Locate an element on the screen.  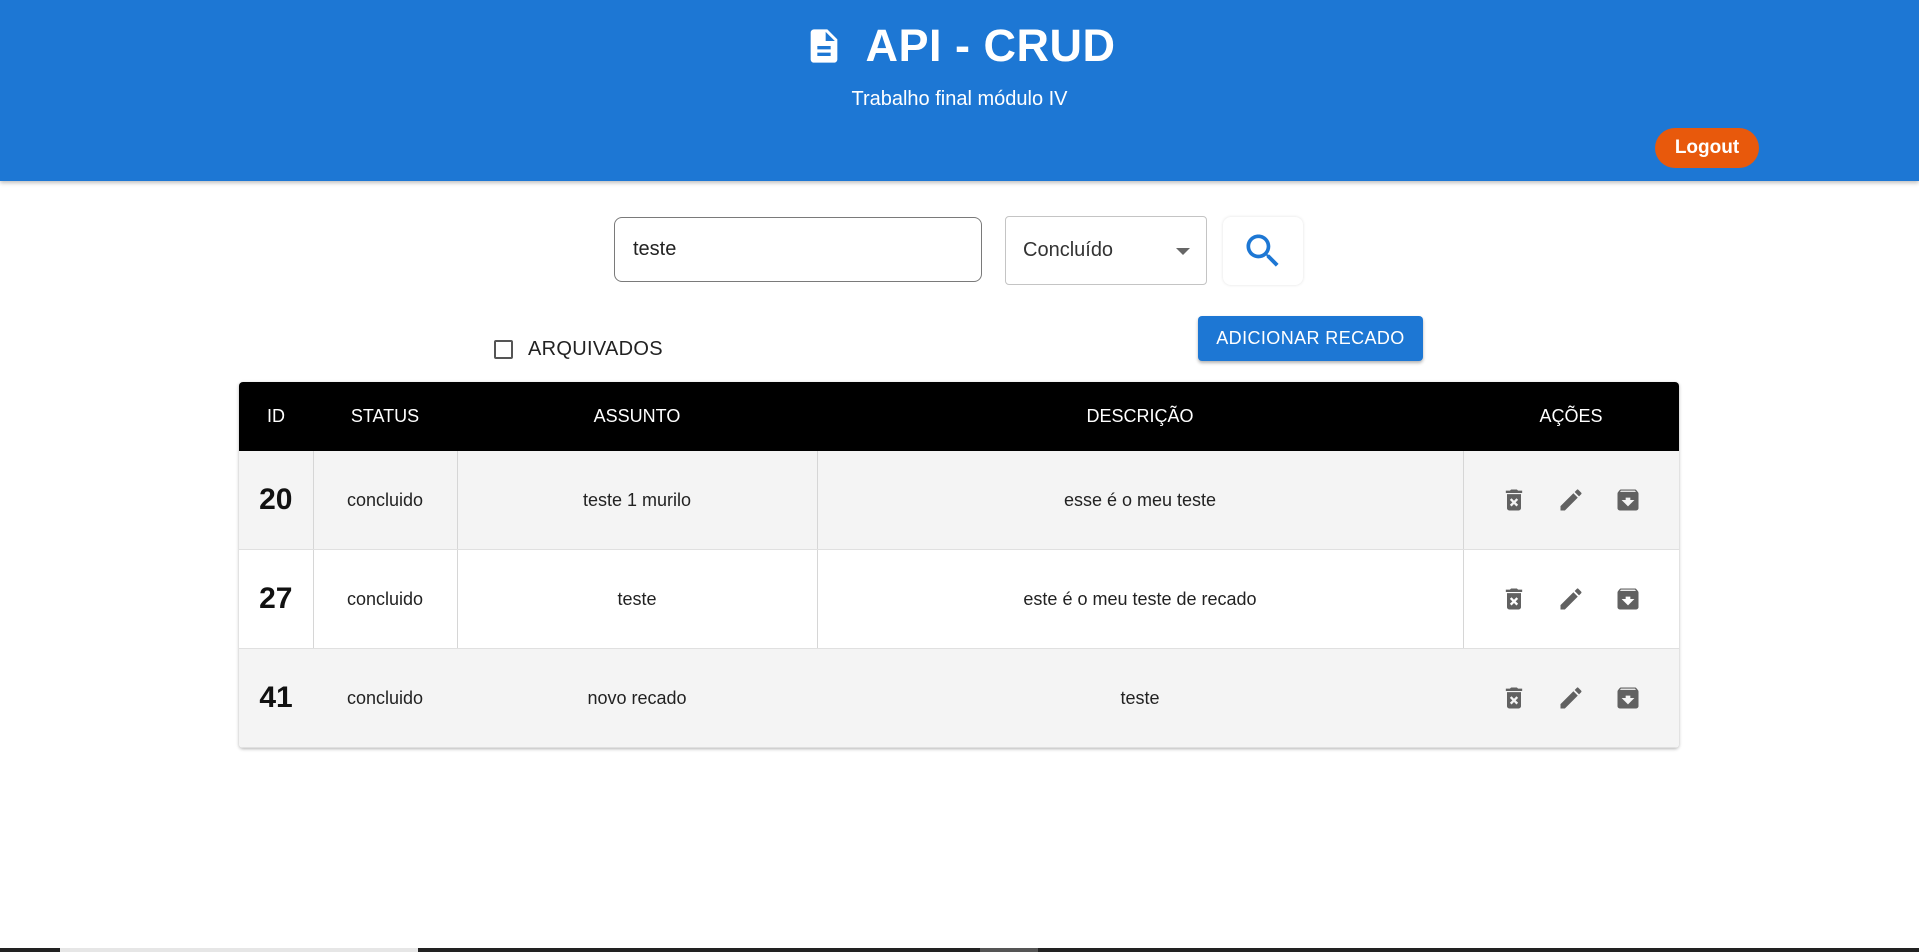
archived-checkbox is located at coordinates (503, 349).